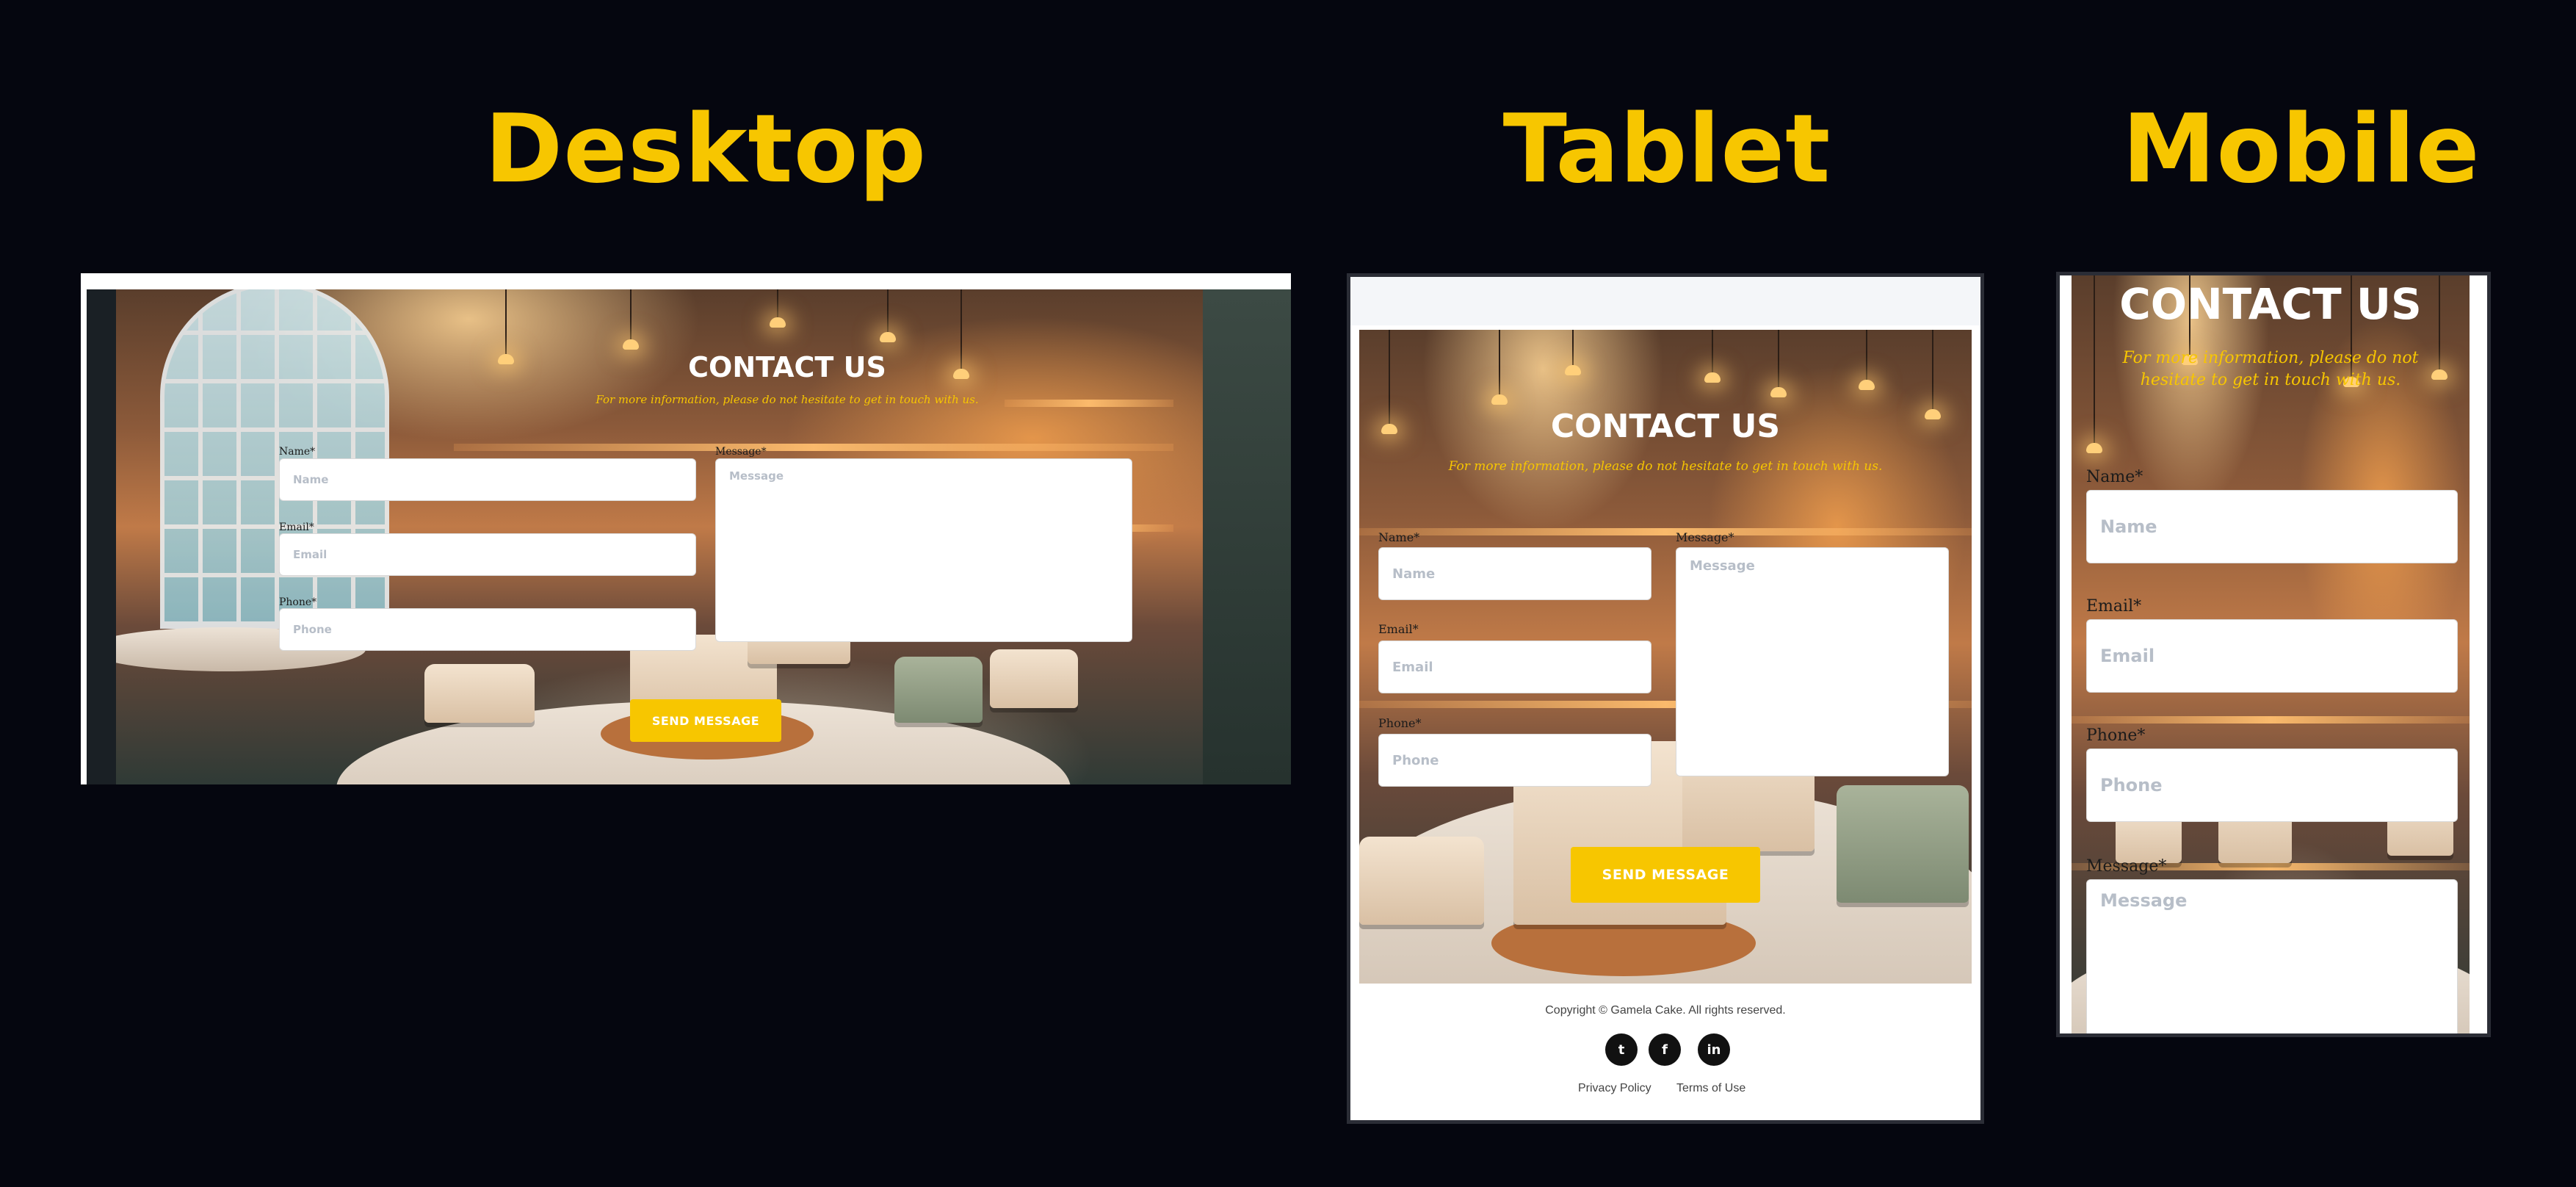  Describe the element at coordinates (2301, 149) in the screenshot. I see `mobile-heading: Mobile` at that location.